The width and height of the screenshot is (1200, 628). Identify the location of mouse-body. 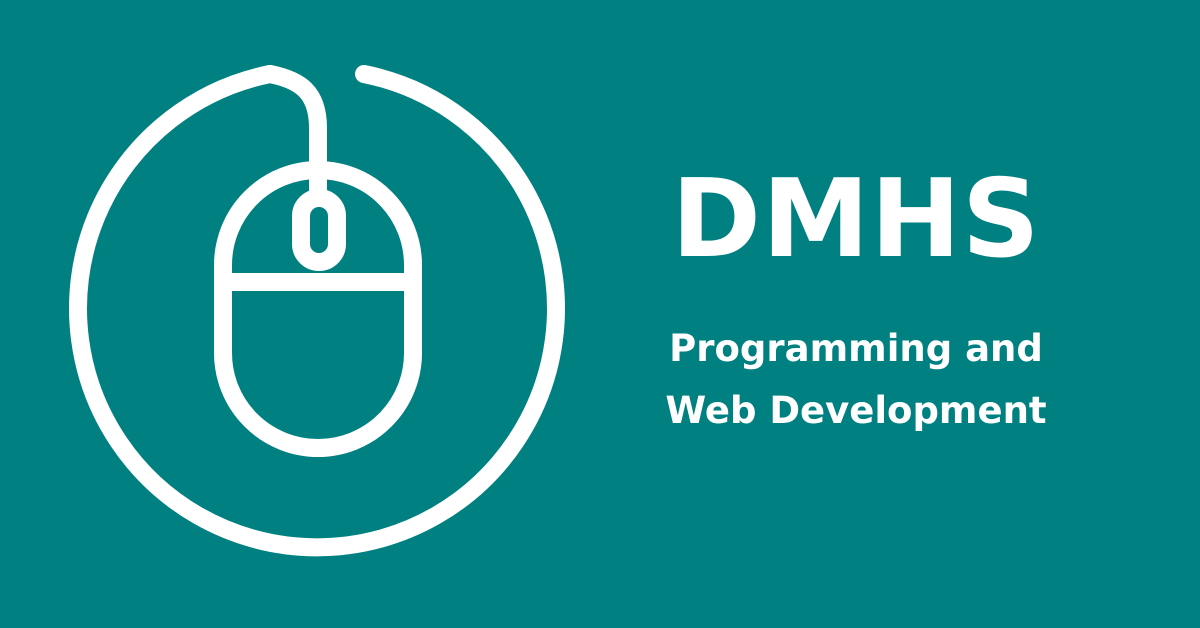
(318, 309).